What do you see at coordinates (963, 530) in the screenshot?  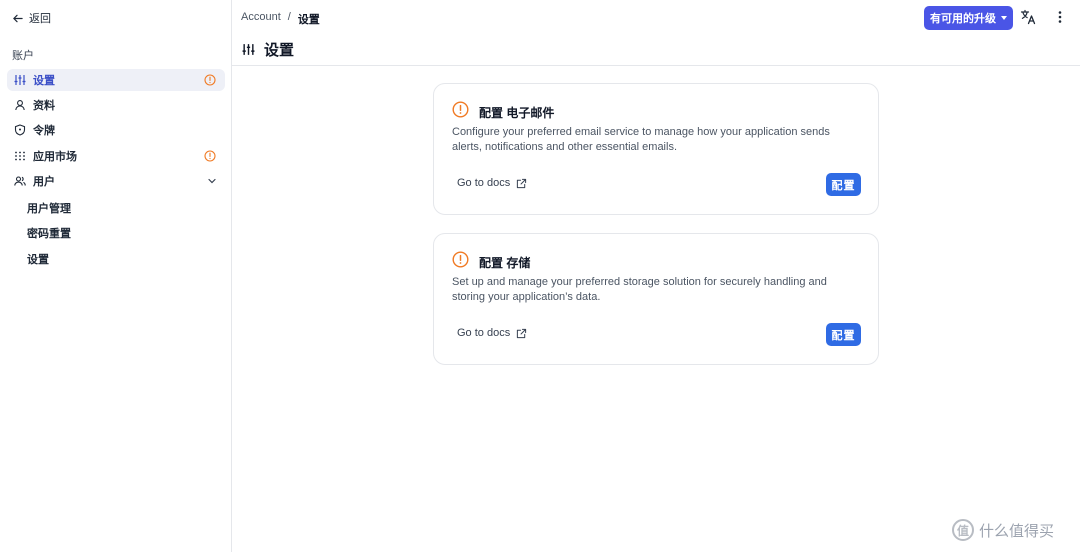 I see `watermark-logo-icon: 值` at bounding box center [963, 530].